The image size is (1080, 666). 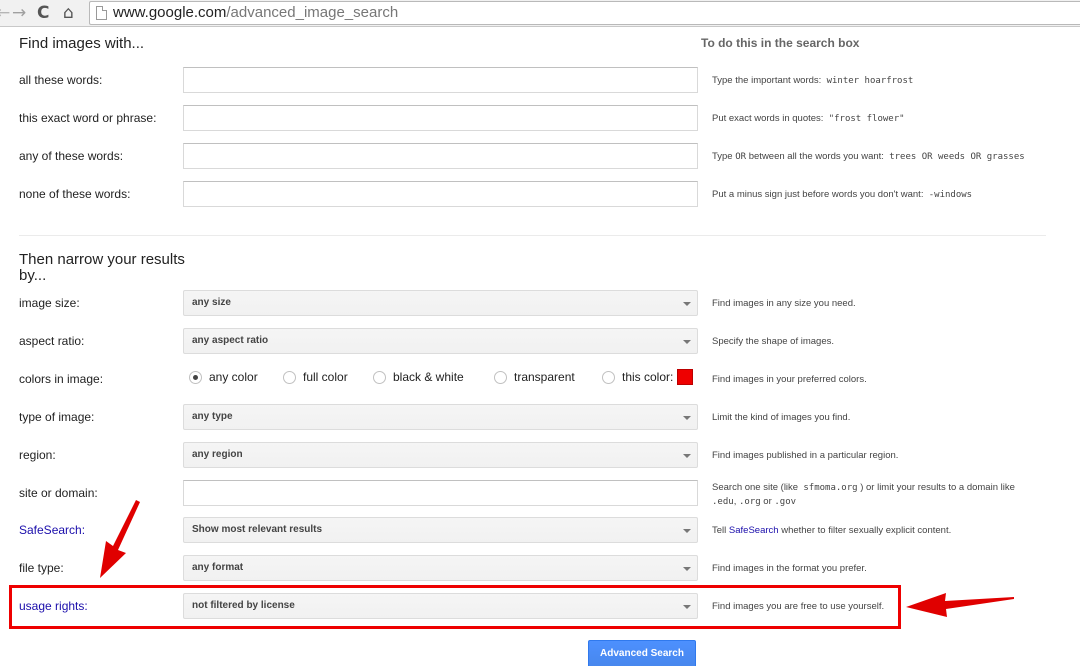 I want to click on hint-code: .edu, so click(x=723, y=502).